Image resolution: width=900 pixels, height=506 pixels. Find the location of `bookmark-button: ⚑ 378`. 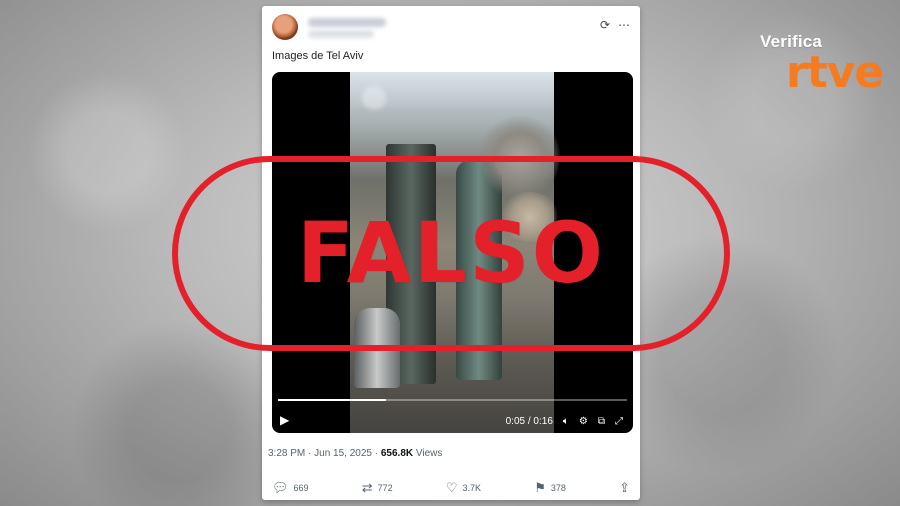

bookmark-button: ⚑ 378 is located at coordinates (550, 488).